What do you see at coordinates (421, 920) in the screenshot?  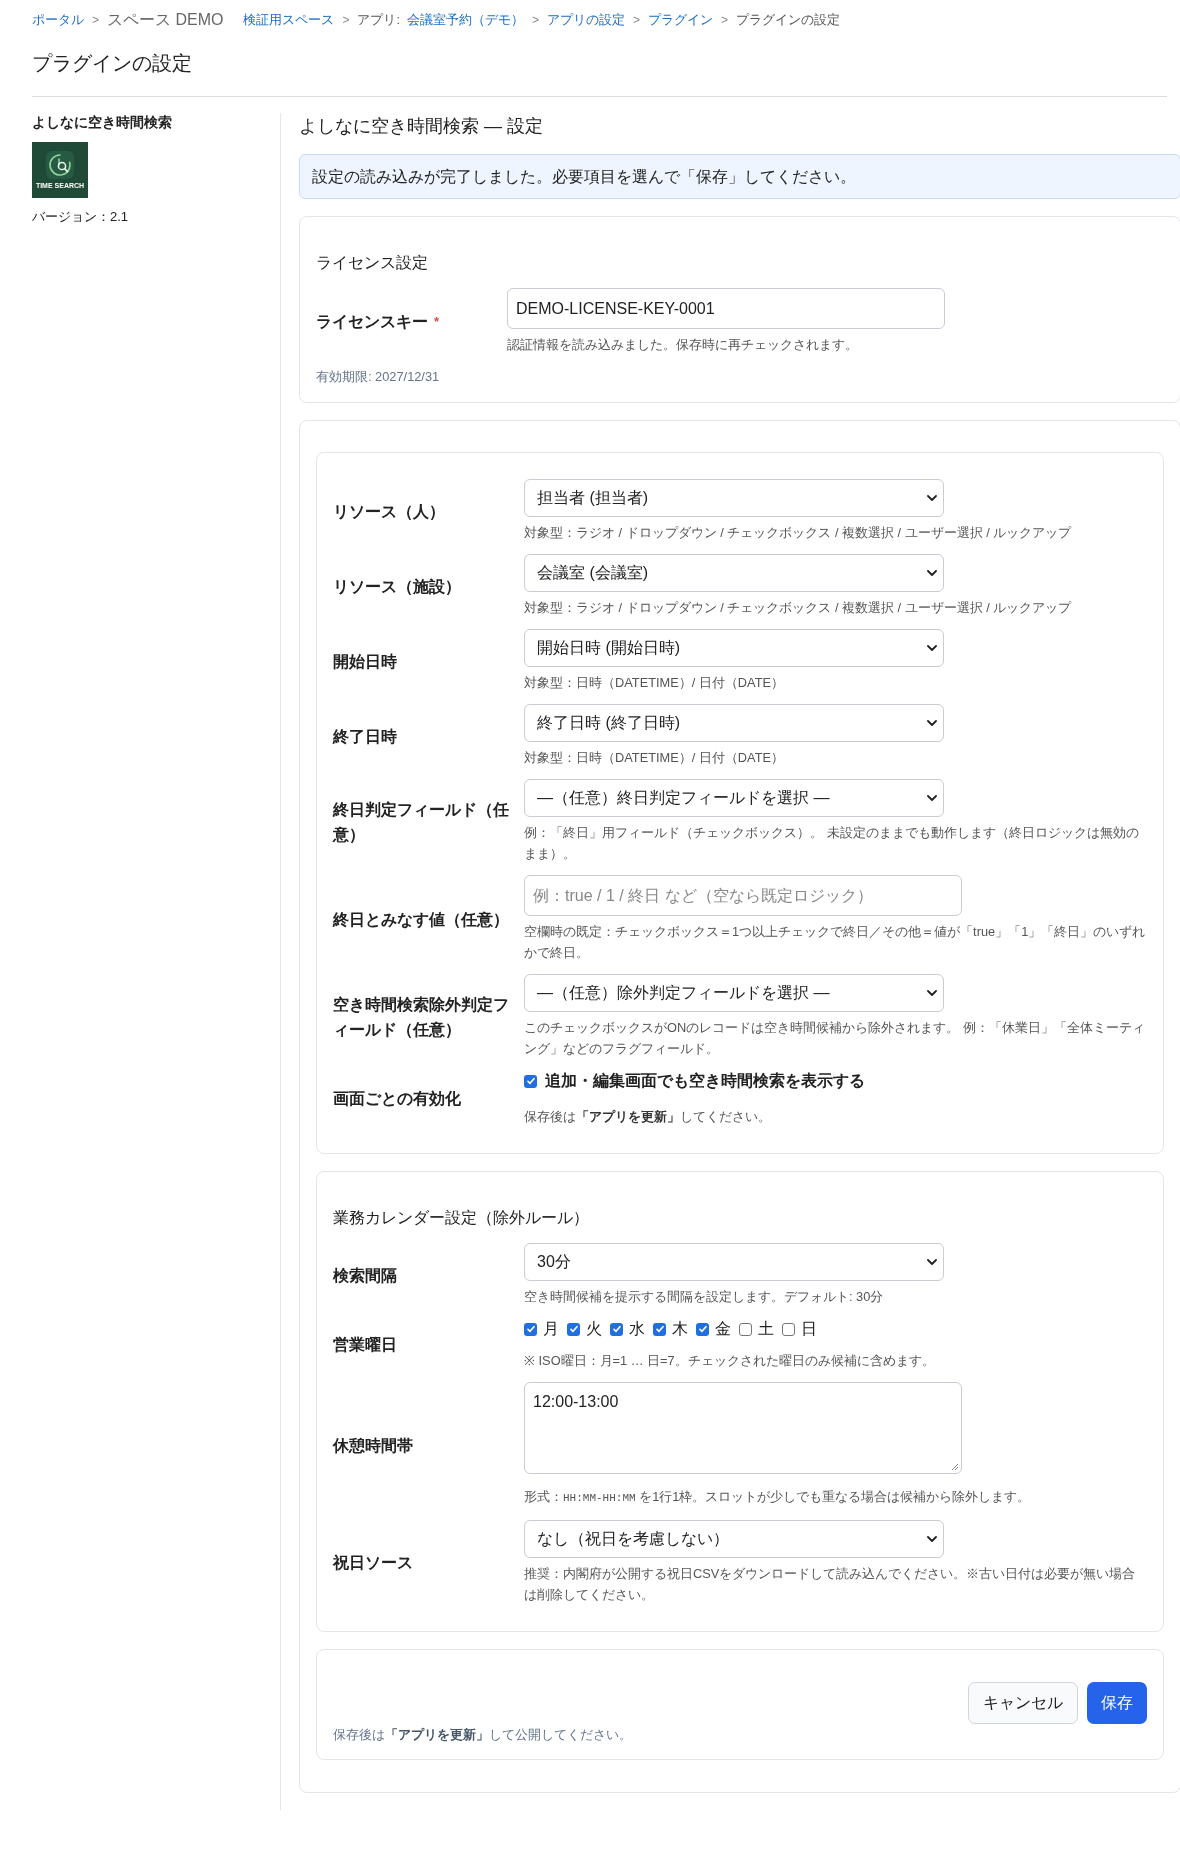 I see `field-label: 終日とみなす値（任意）` at bounding box center [421, 920].